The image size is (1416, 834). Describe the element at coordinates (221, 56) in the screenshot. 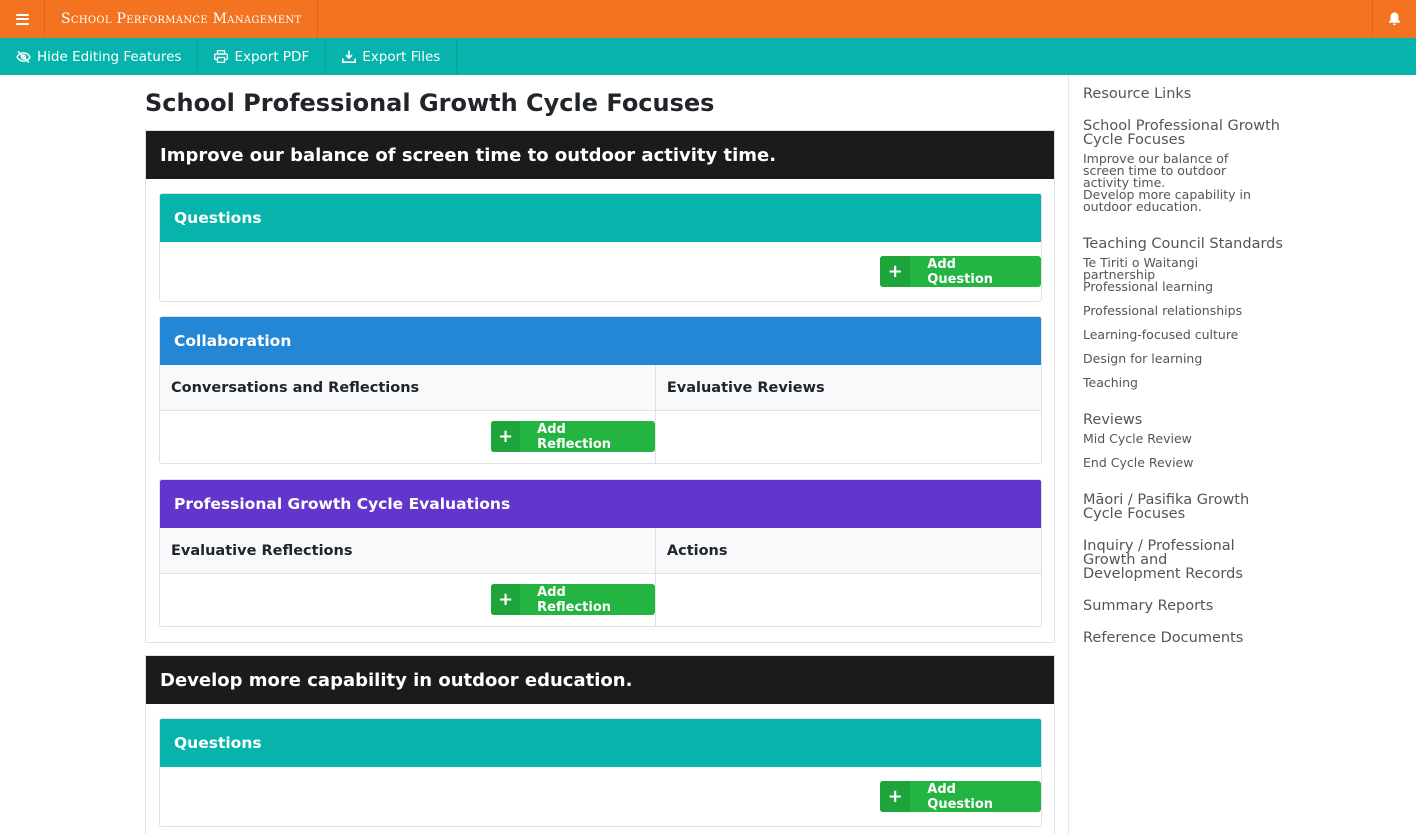

I see `printer-icon` at that location.